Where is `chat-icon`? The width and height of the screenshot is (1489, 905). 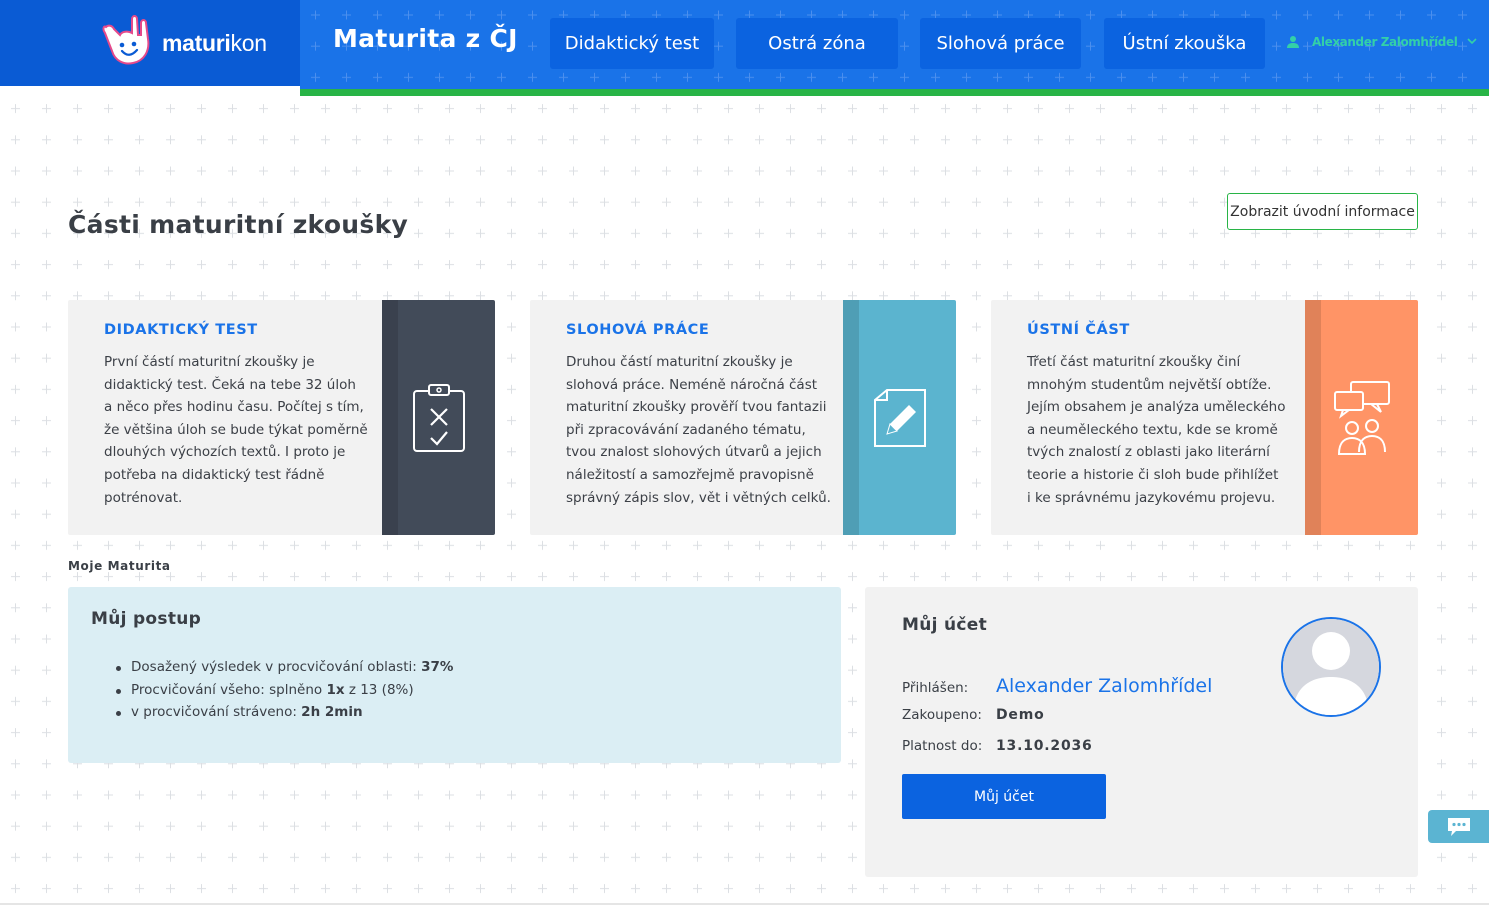 chat-icon is located at coordinates (1458, 826).